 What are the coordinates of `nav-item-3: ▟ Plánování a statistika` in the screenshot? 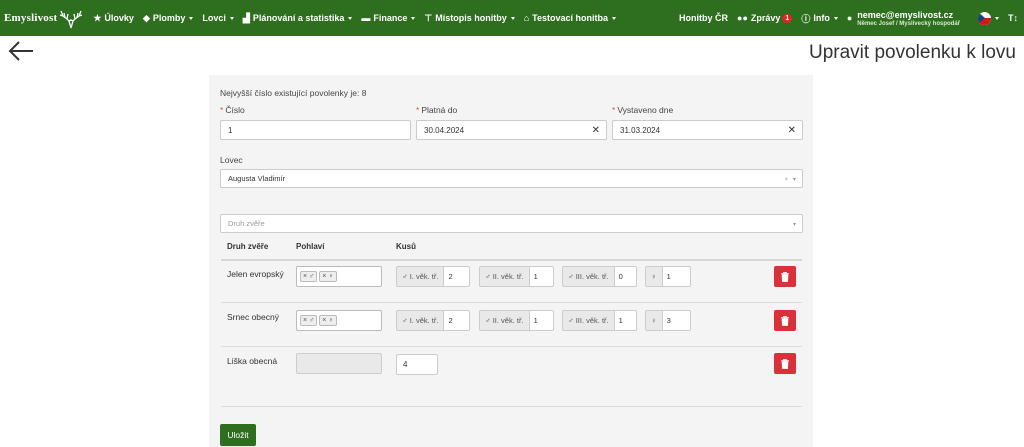 It's located at (297, 18).